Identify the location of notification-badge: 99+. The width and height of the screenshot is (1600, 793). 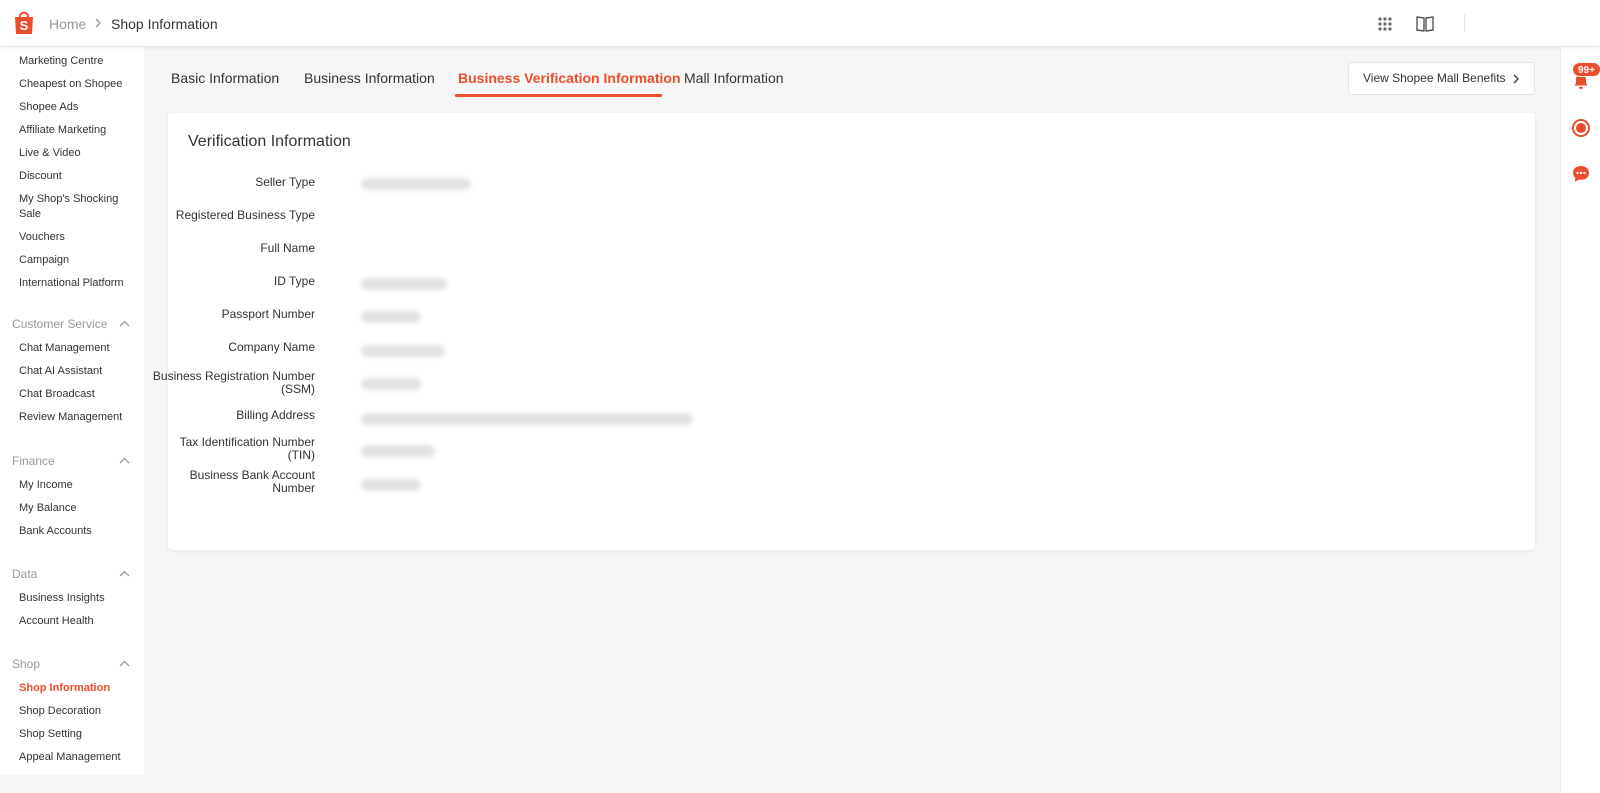
(1586, 69).